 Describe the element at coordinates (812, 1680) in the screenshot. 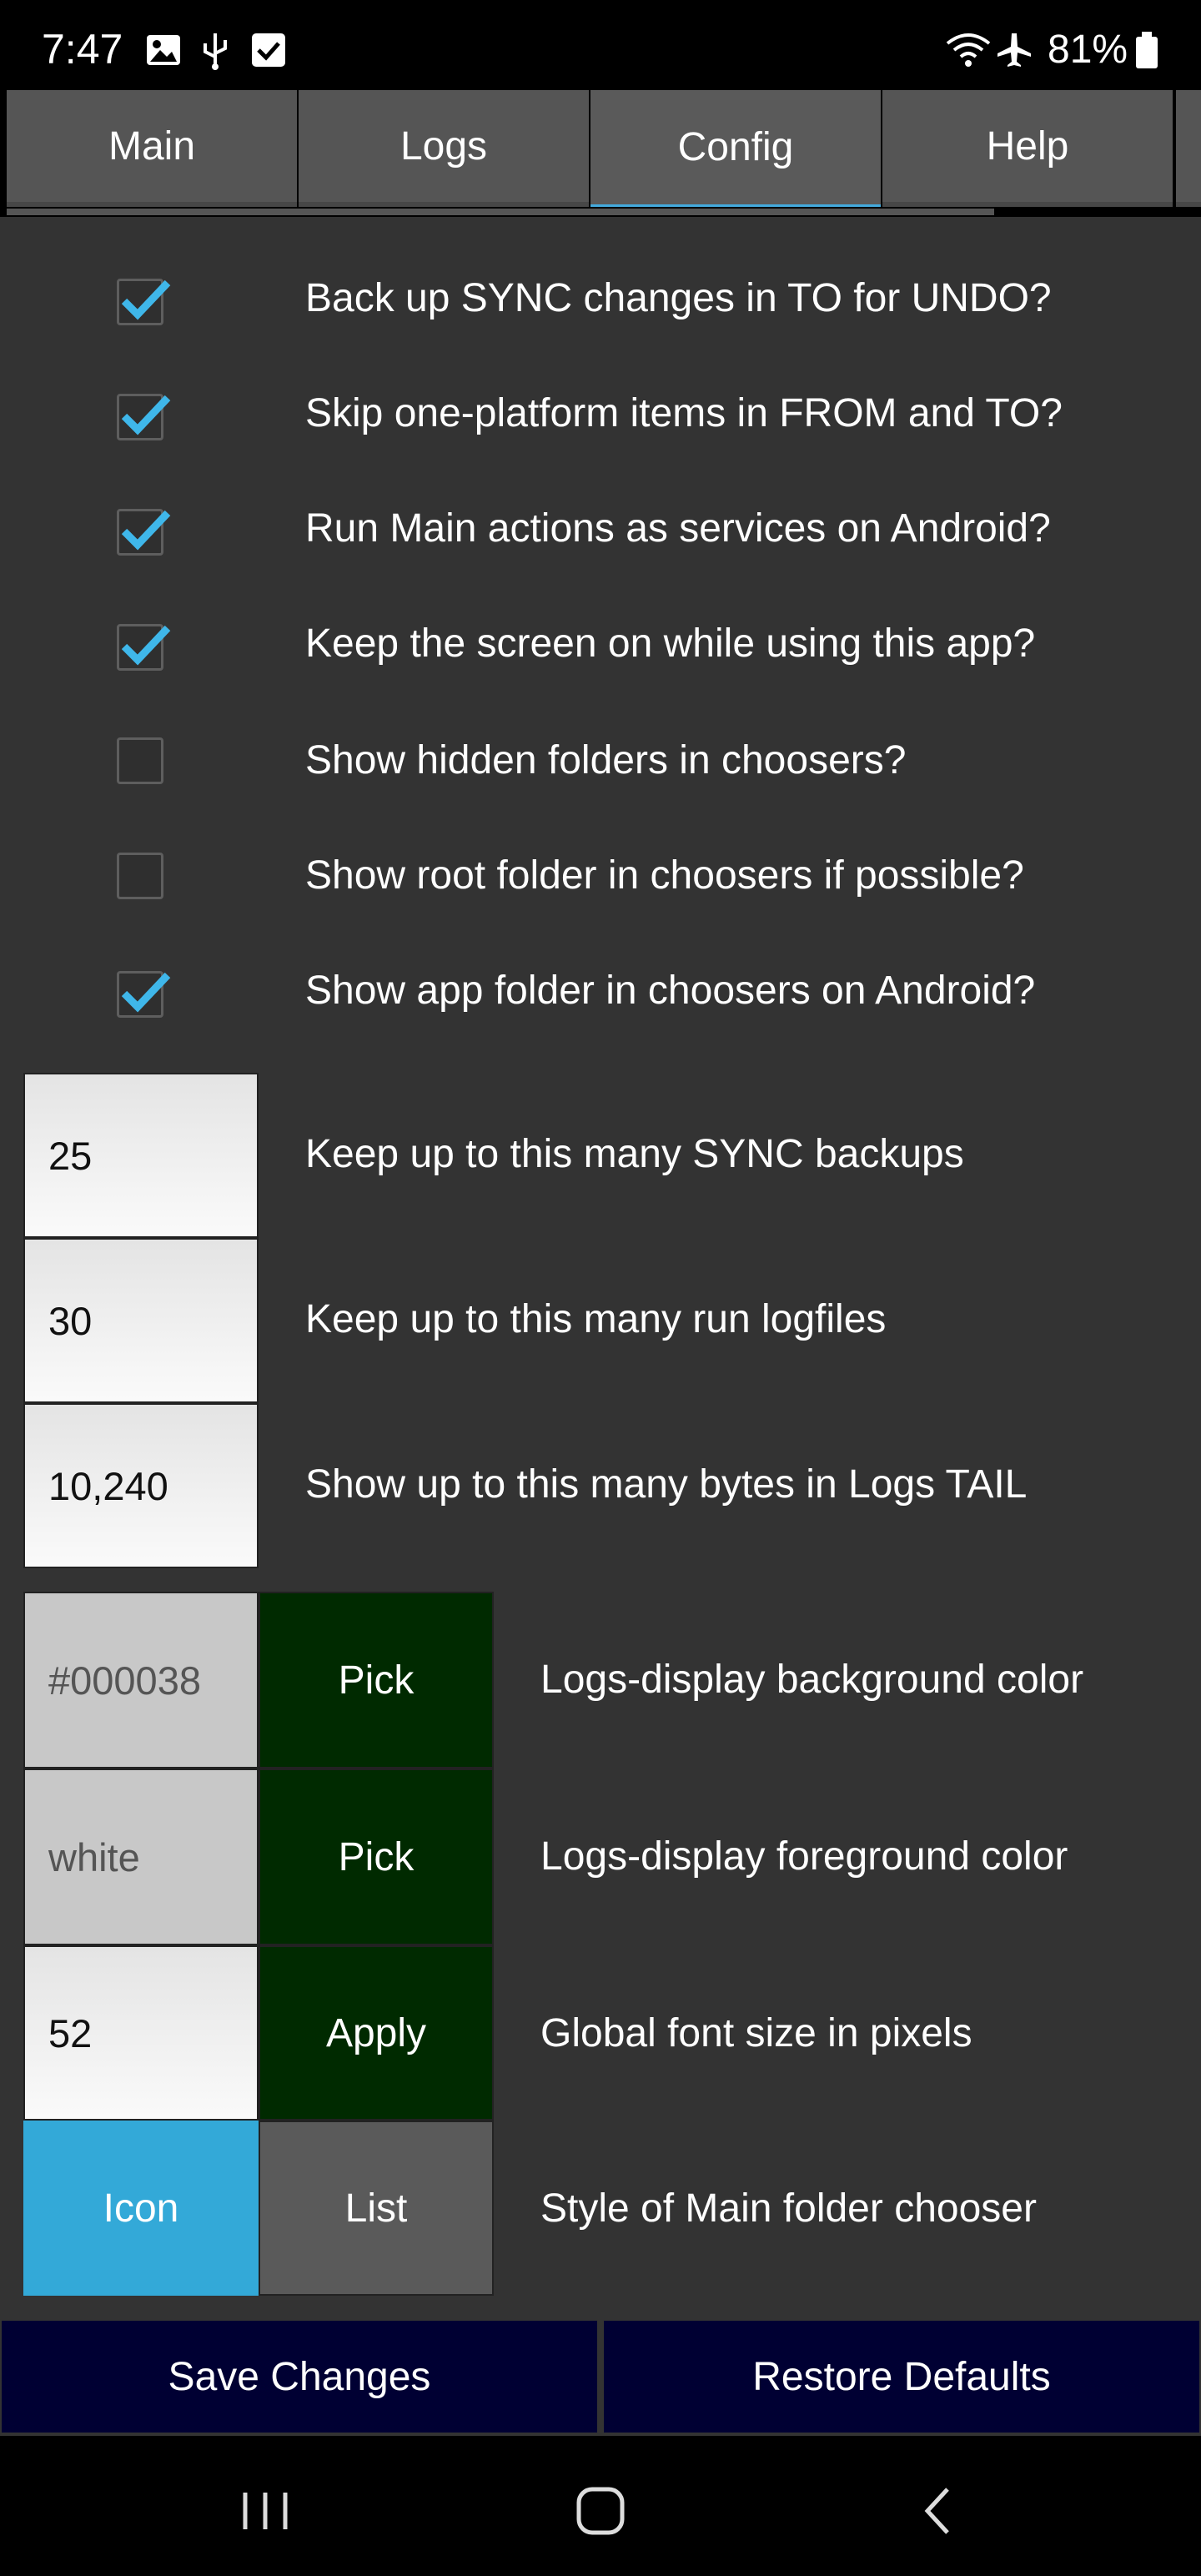

I see `bg-color-label: Logs-display background color` at that location.